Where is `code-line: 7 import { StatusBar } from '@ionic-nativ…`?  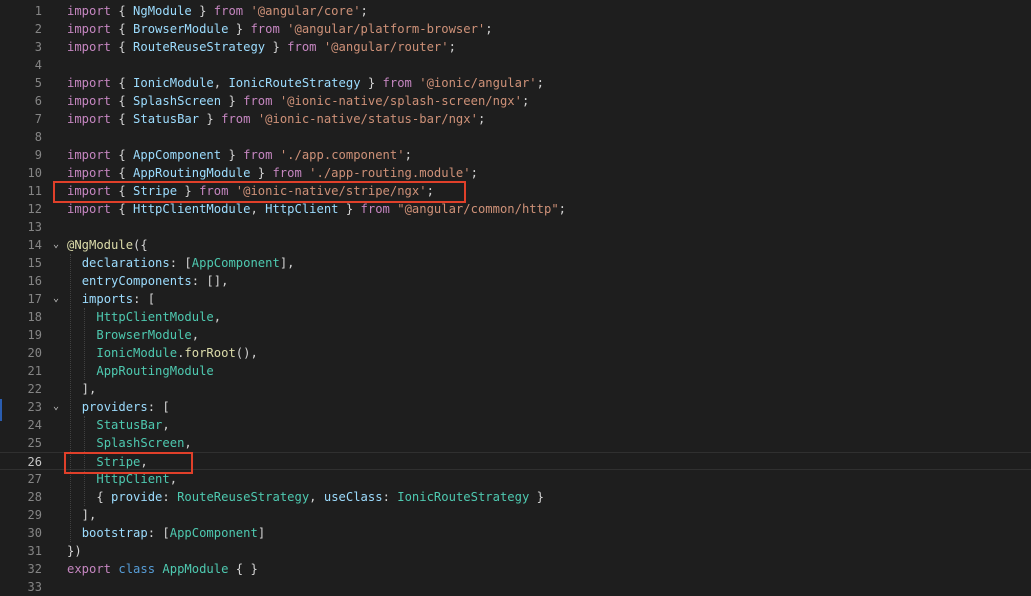 code-line: 7 import { StatusBar } from '@ionic-nativ… is located at coordinates (515, 119).